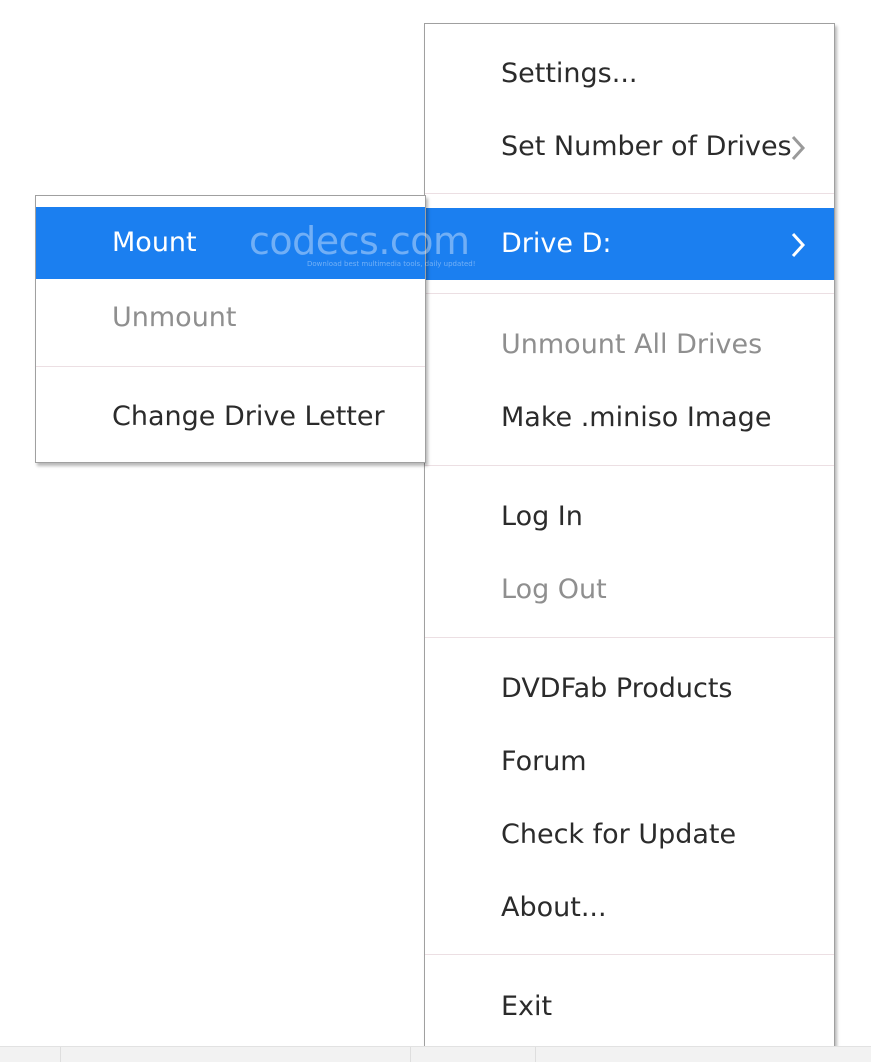 The image size is (871, 1062). I want to click on submenu-item-mount: Mount, so click(230, 243).